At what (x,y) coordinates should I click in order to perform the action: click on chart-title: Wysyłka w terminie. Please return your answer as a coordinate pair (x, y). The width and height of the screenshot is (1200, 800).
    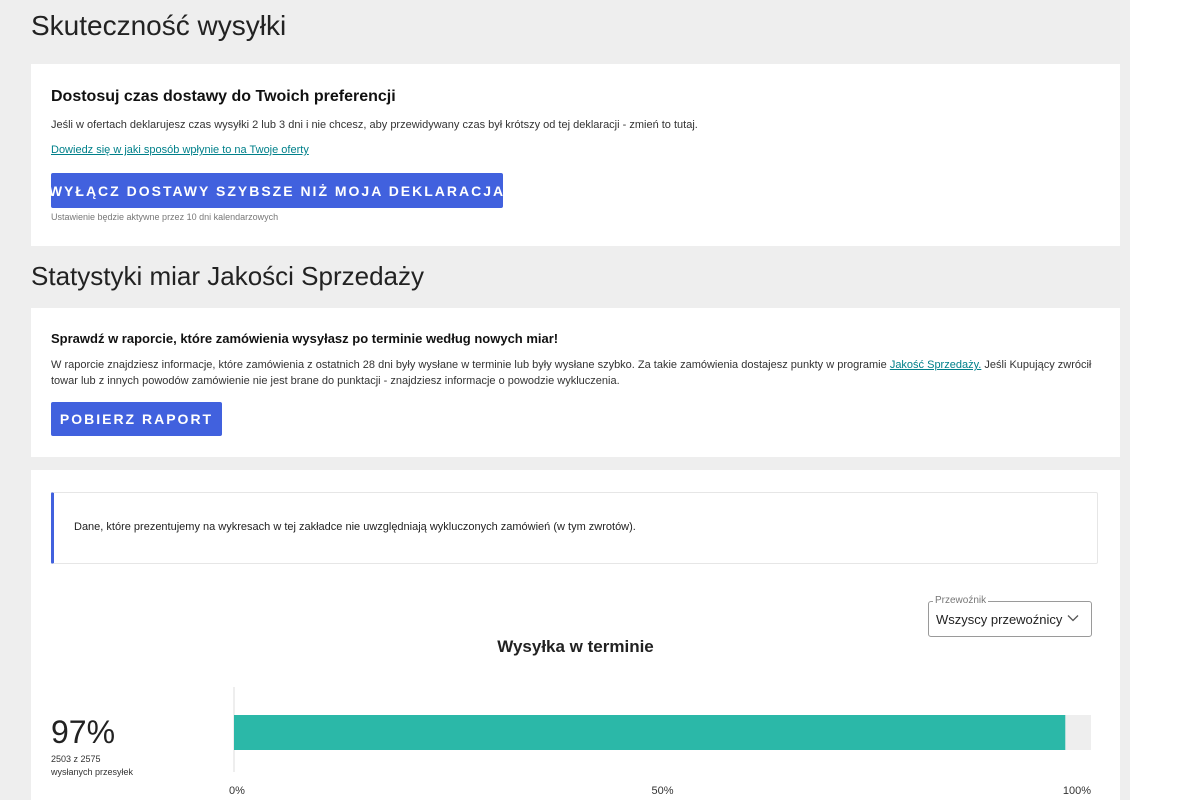
    Looking at the image, I should click on (575, 646).